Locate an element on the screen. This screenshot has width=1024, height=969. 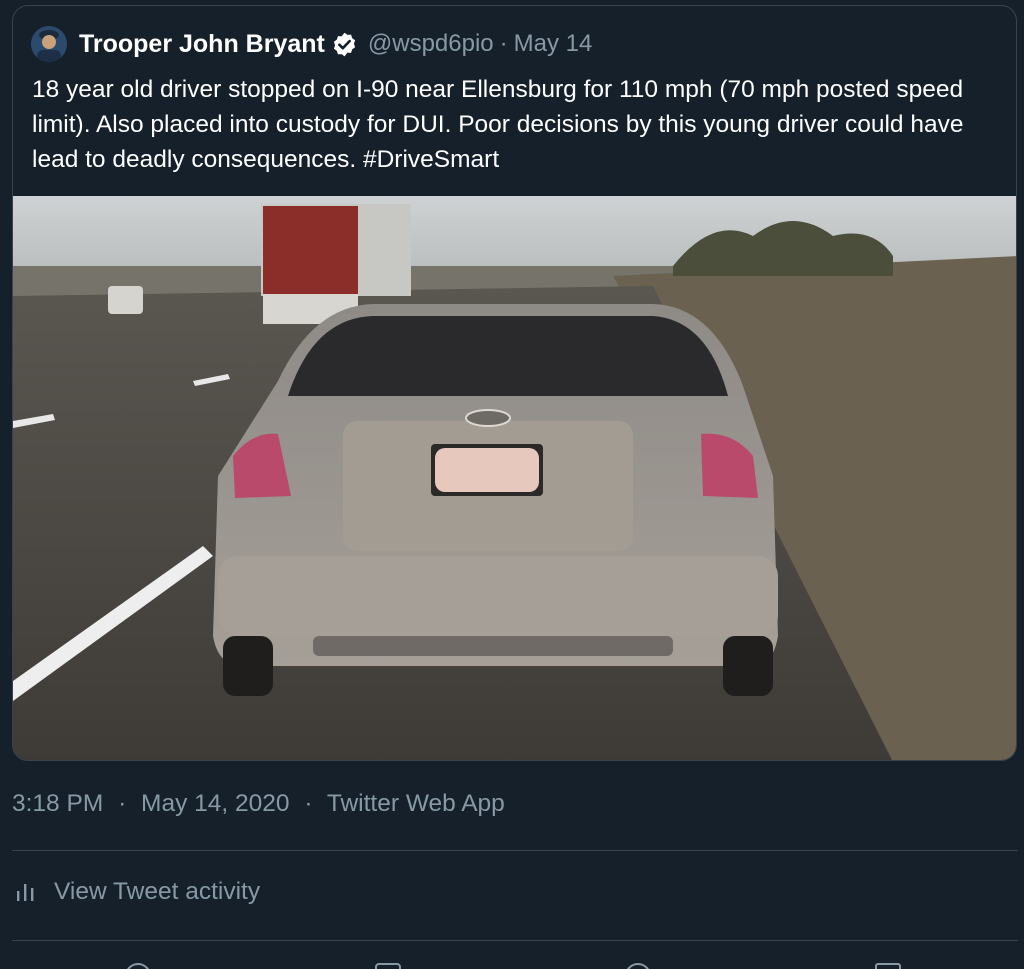
author-name: Trooper John Bryant is located at coordinates (202, 44).